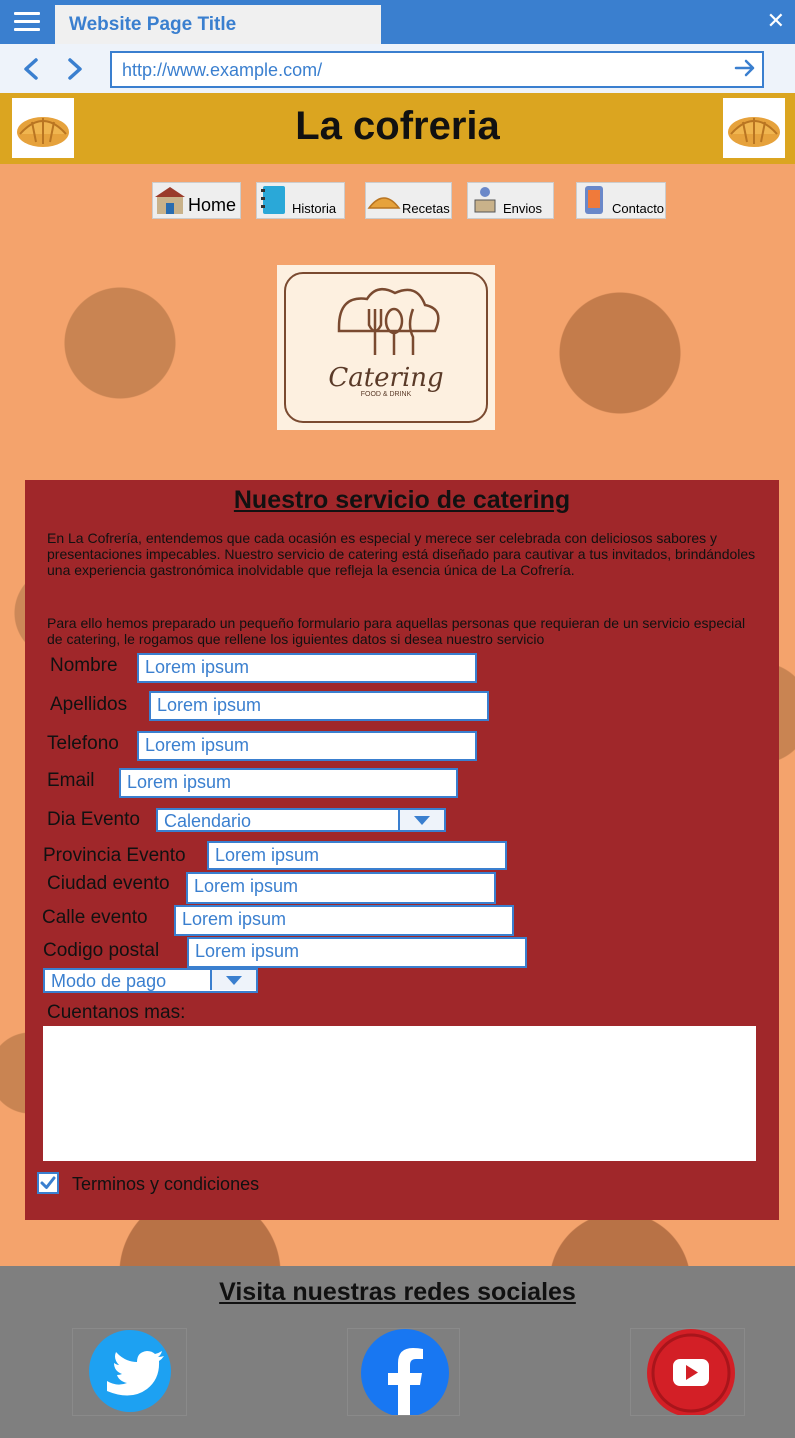 This screenshot has height=1438, width=795. Describe the element at coordinates (89, 704) in the screenshot. I see `apellidos-label: Apellidos` at that location.